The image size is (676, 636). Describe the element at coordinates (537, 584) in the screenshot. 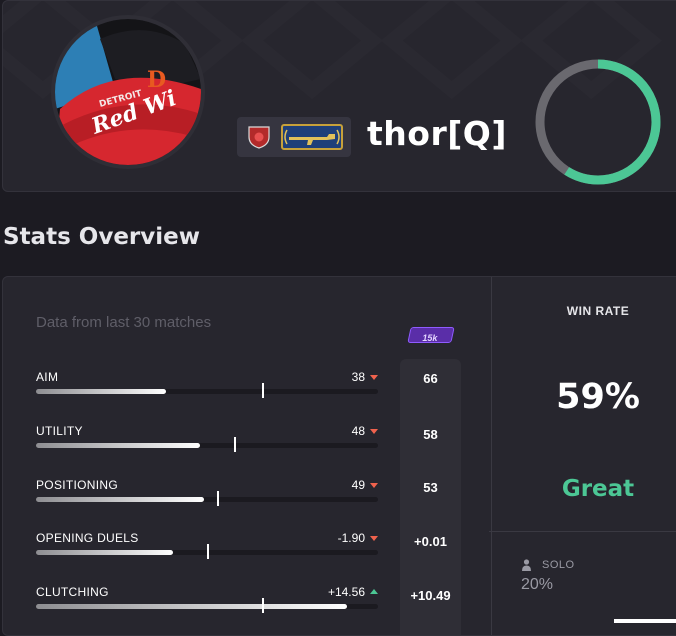

I see `solo-value: 20%` at that location.